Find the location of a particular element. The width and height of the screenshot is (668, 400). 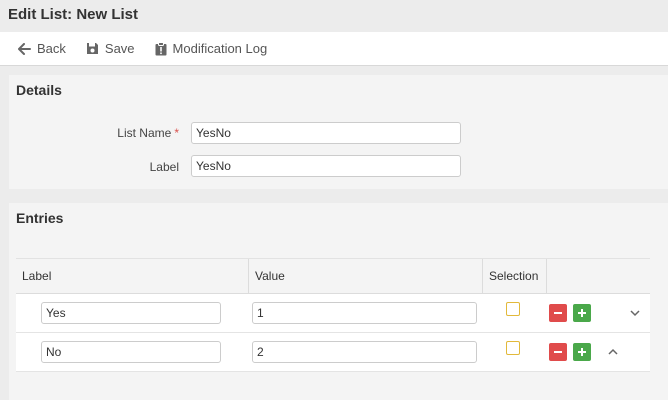

save-button: Save is located at coordinates (110, 48).